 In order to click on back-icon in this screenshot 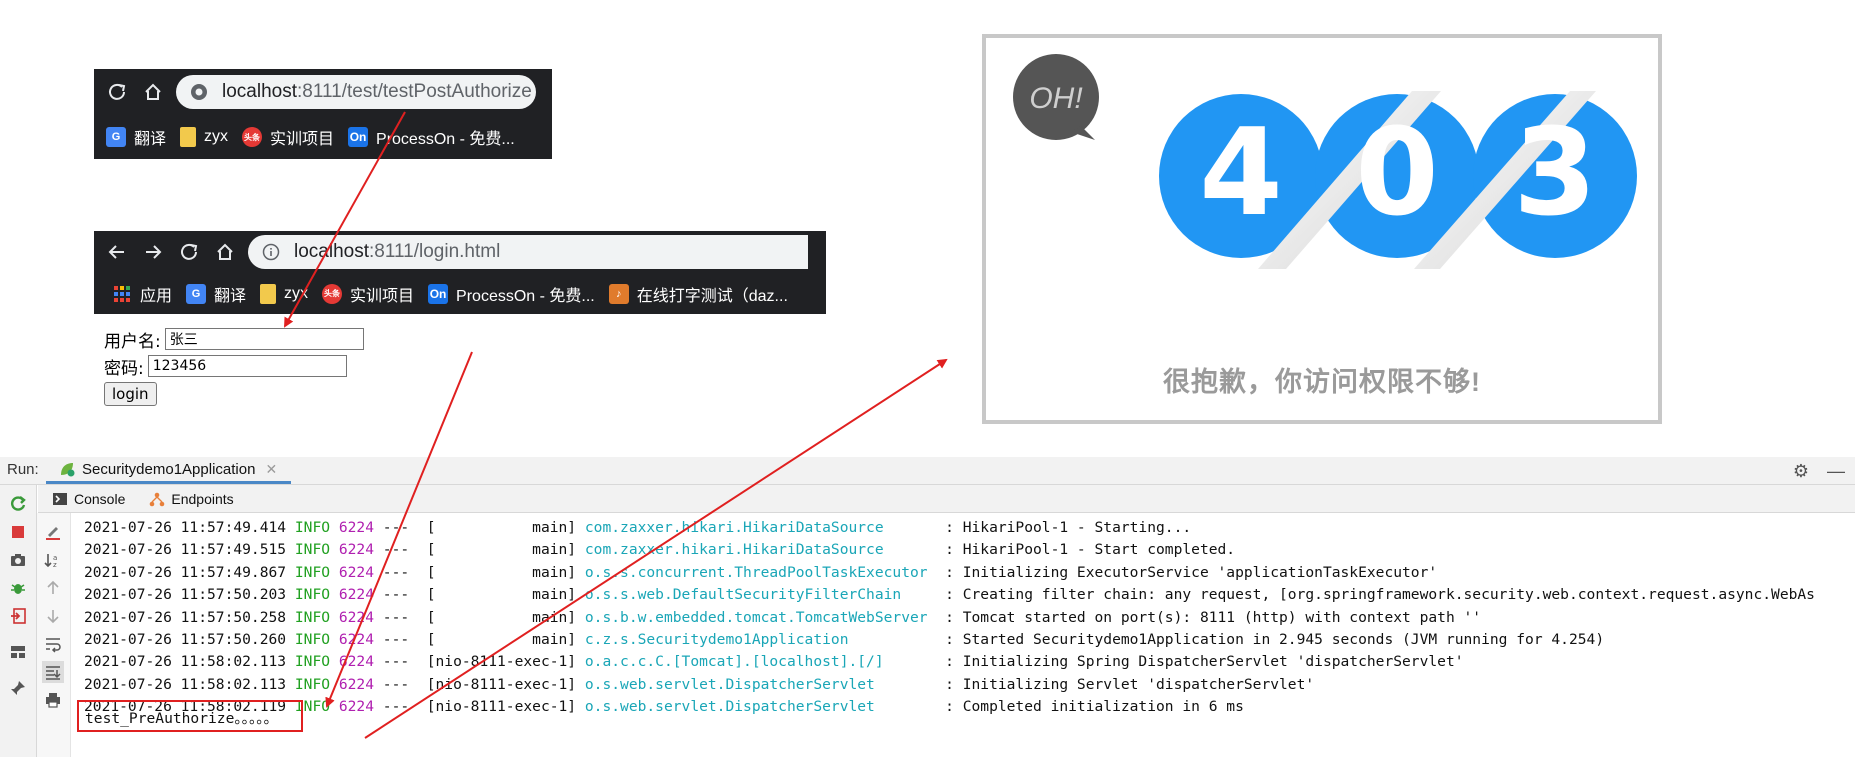, I will do `click(117, 252)`.